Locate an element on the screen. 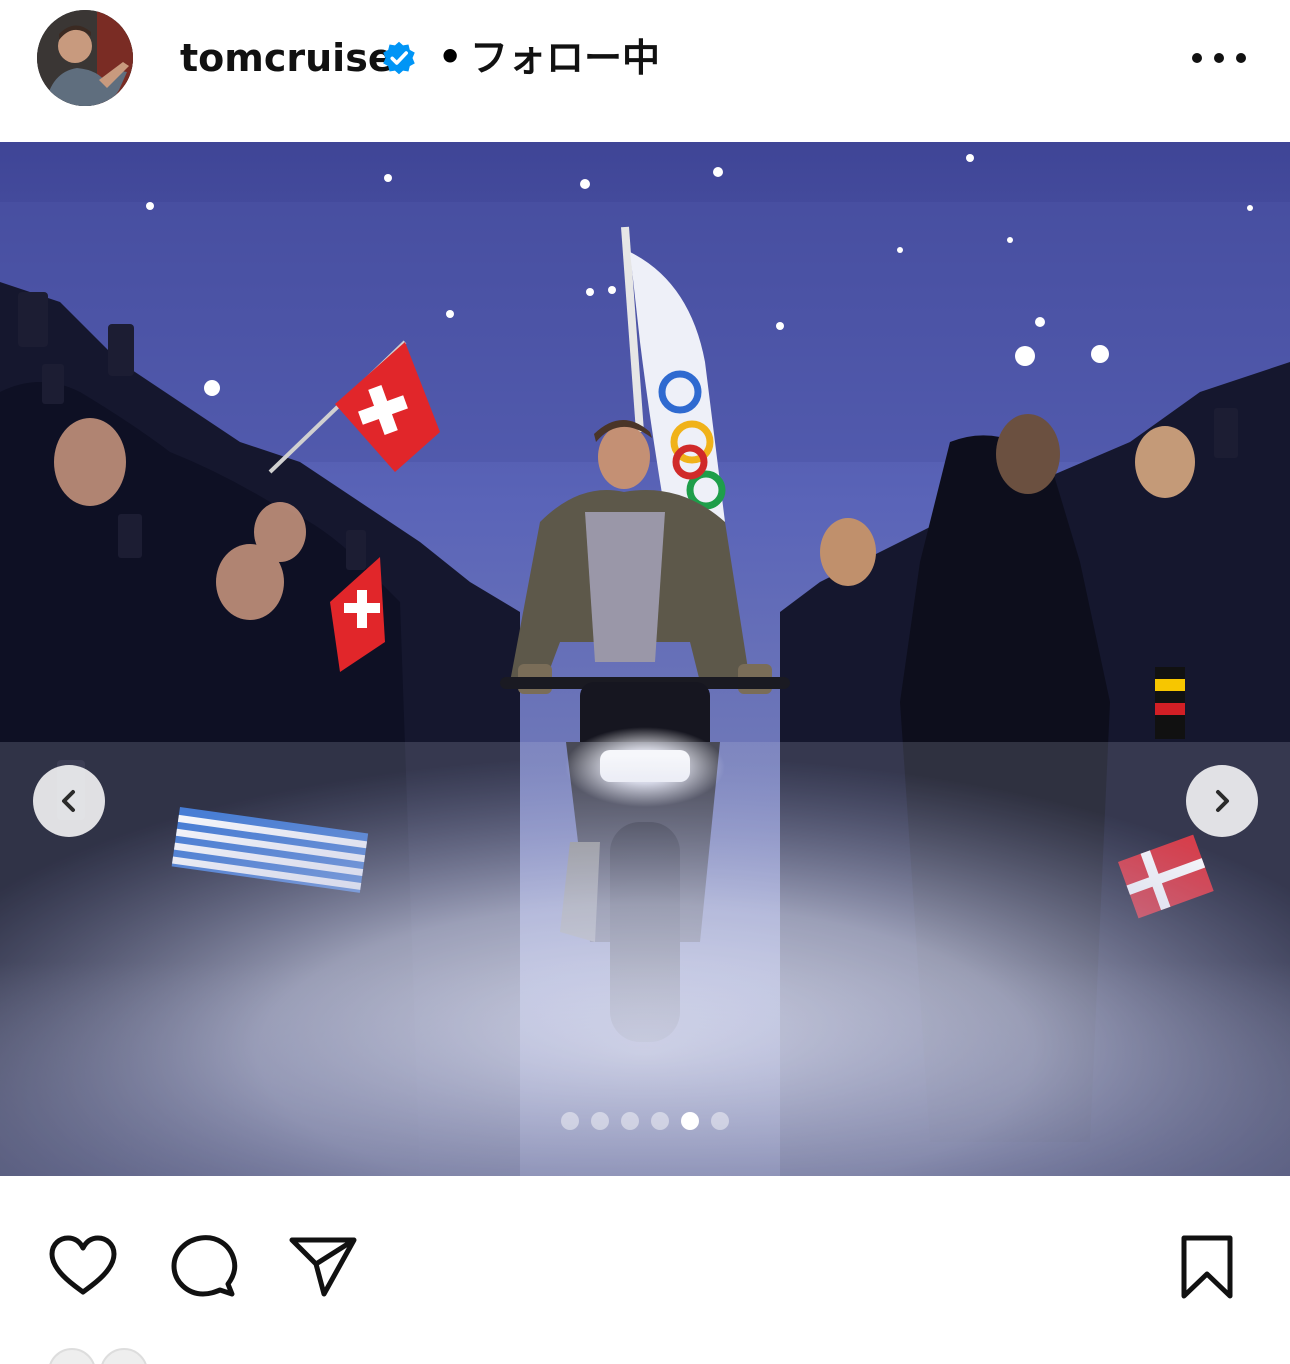  liker-avatars is located at coordinates (103, 1354).